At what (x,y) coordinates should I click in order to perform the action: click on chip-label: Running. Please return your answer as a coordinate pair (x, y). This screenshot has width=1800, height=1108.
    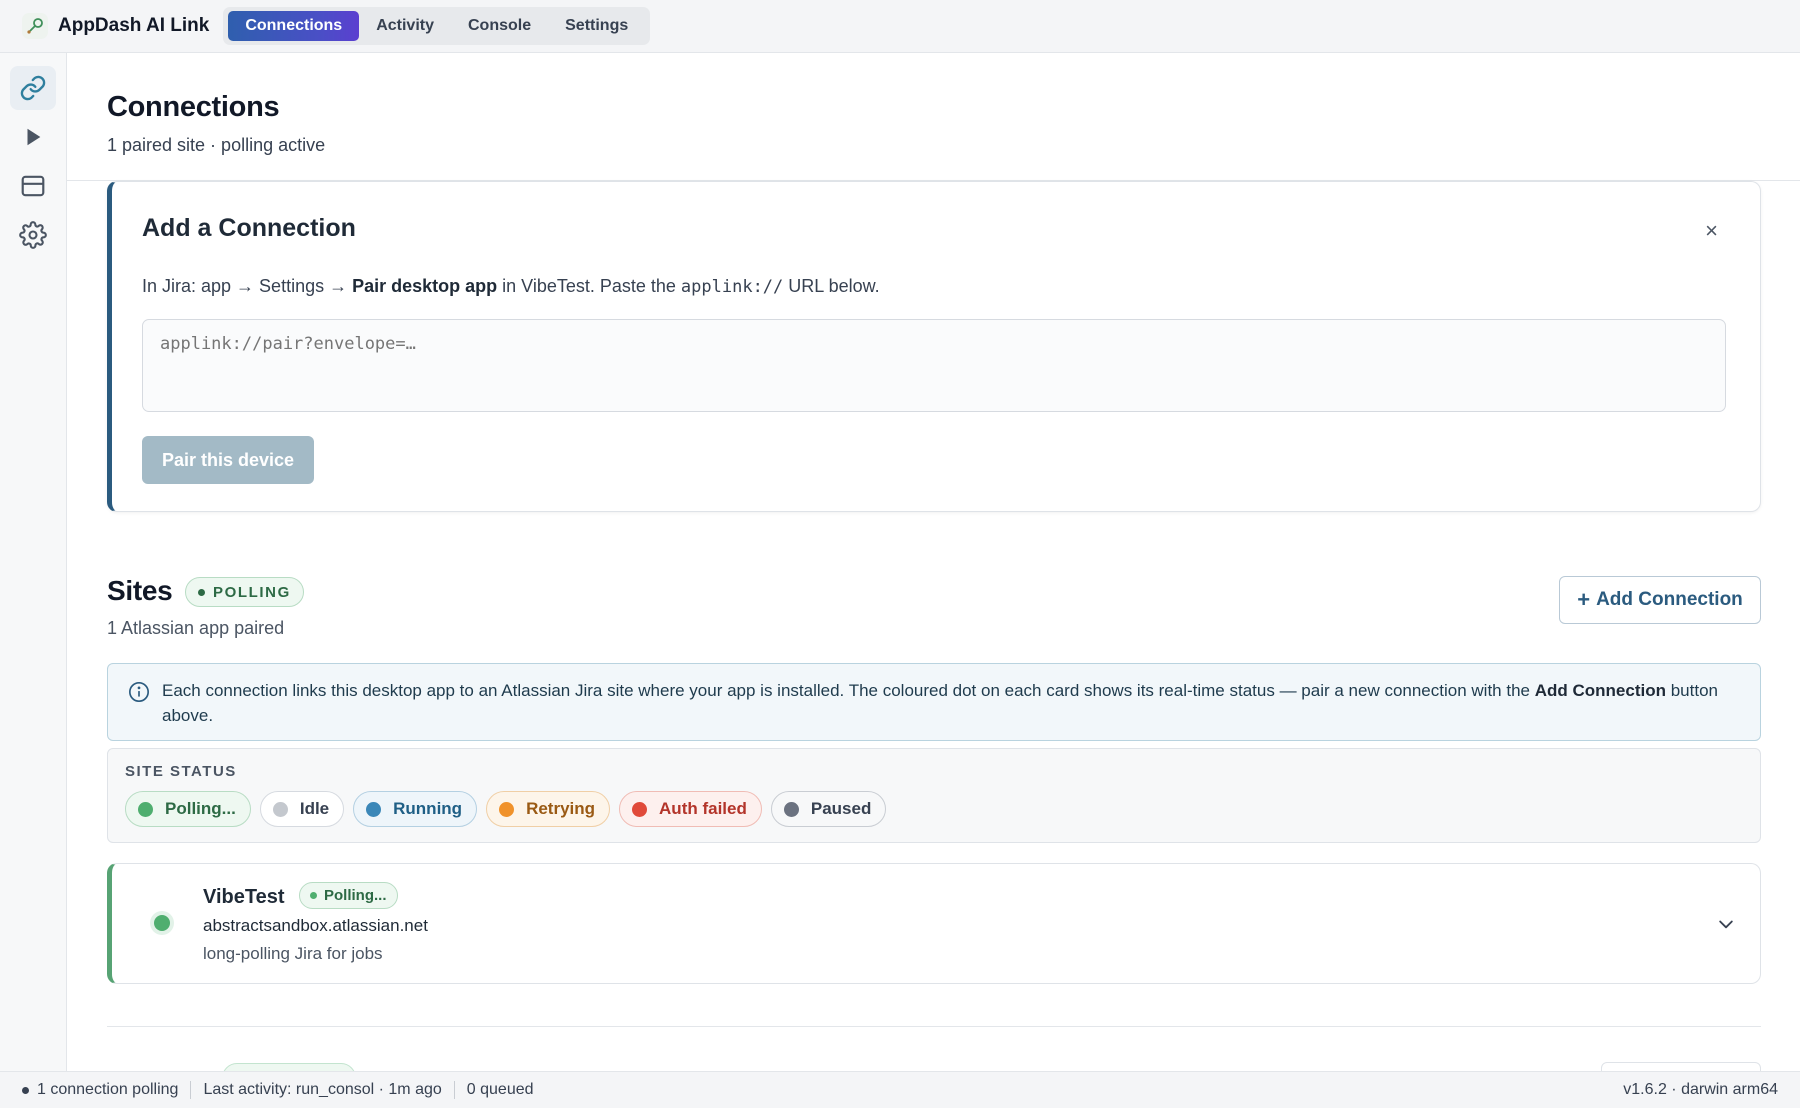
    Looking at the image, I should click on (428, 808).